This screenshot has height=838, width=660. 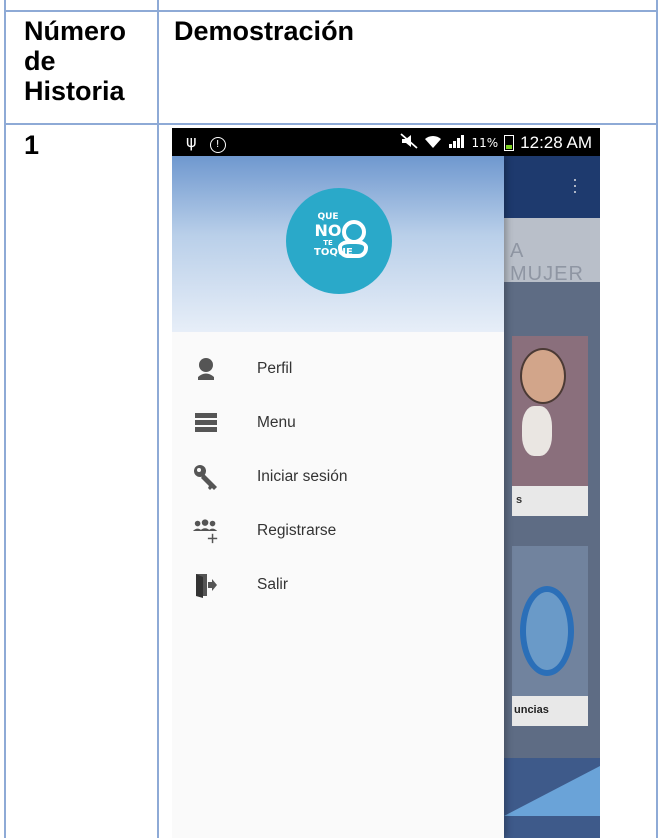 I want to click on menu-item-perfil: Perfil, so click(x=338, y=369).